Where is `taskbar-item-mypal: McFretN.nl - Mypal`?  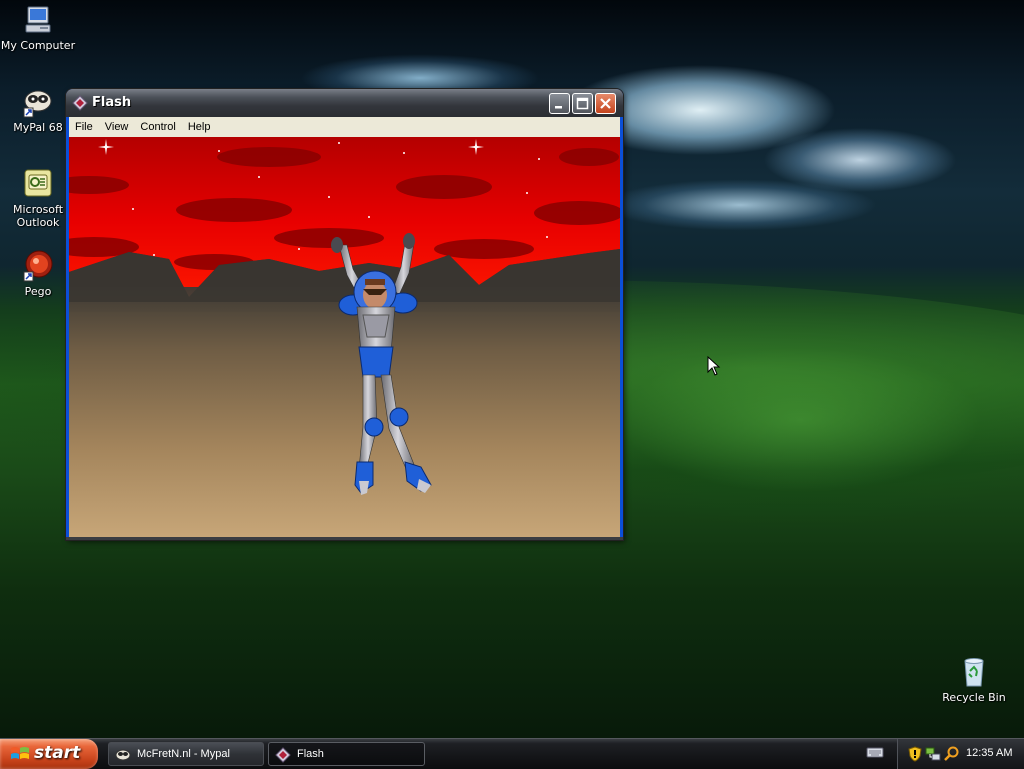 taskbar-item-mypal: McFretN.nl - Mypal is located at coordinates (186, 754).